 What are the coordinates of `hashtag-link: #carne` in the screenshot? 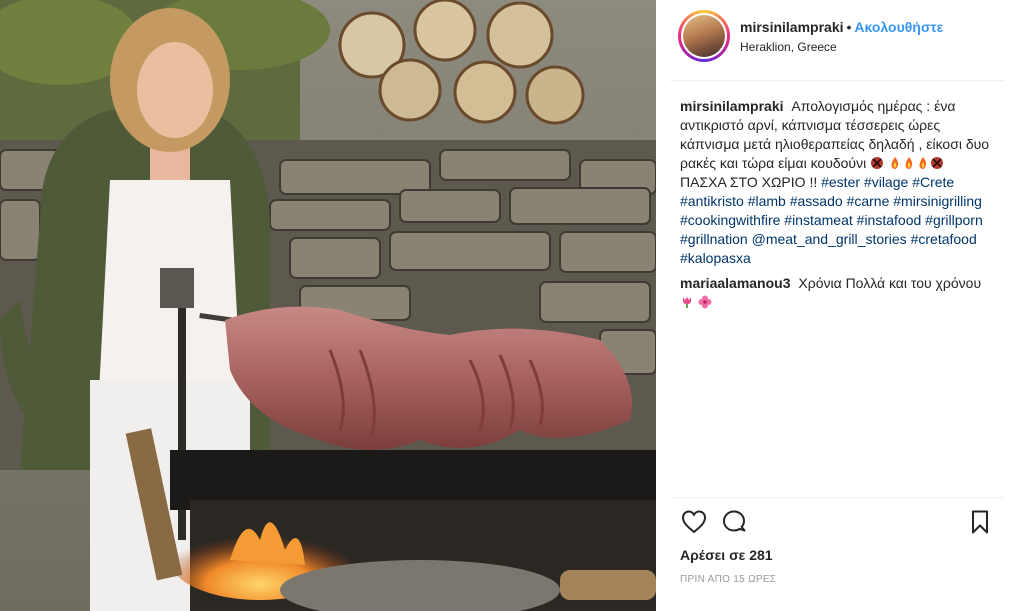 It's located at (868, 201).